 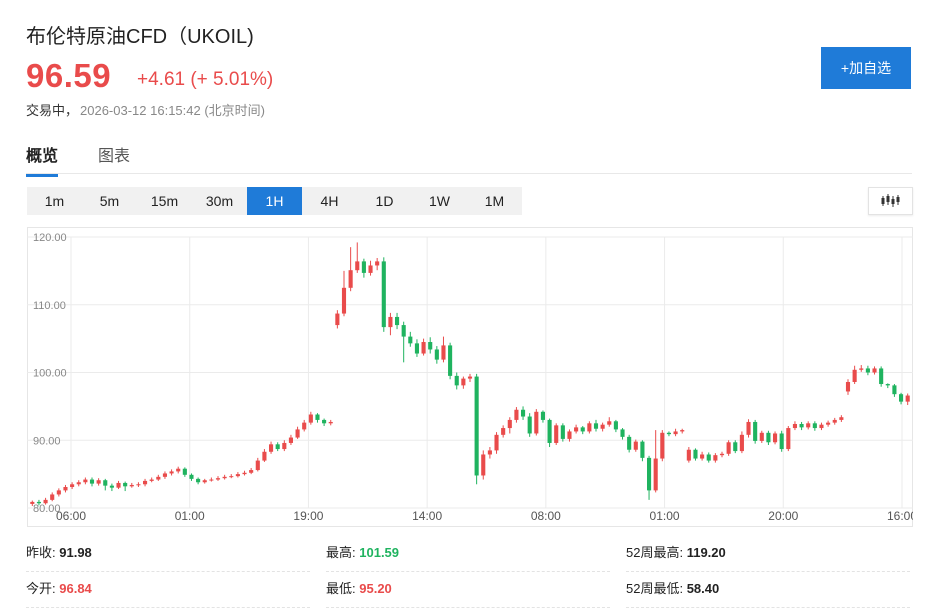 I want to click on stat-value: 58.40, so click(x=703, y=588).